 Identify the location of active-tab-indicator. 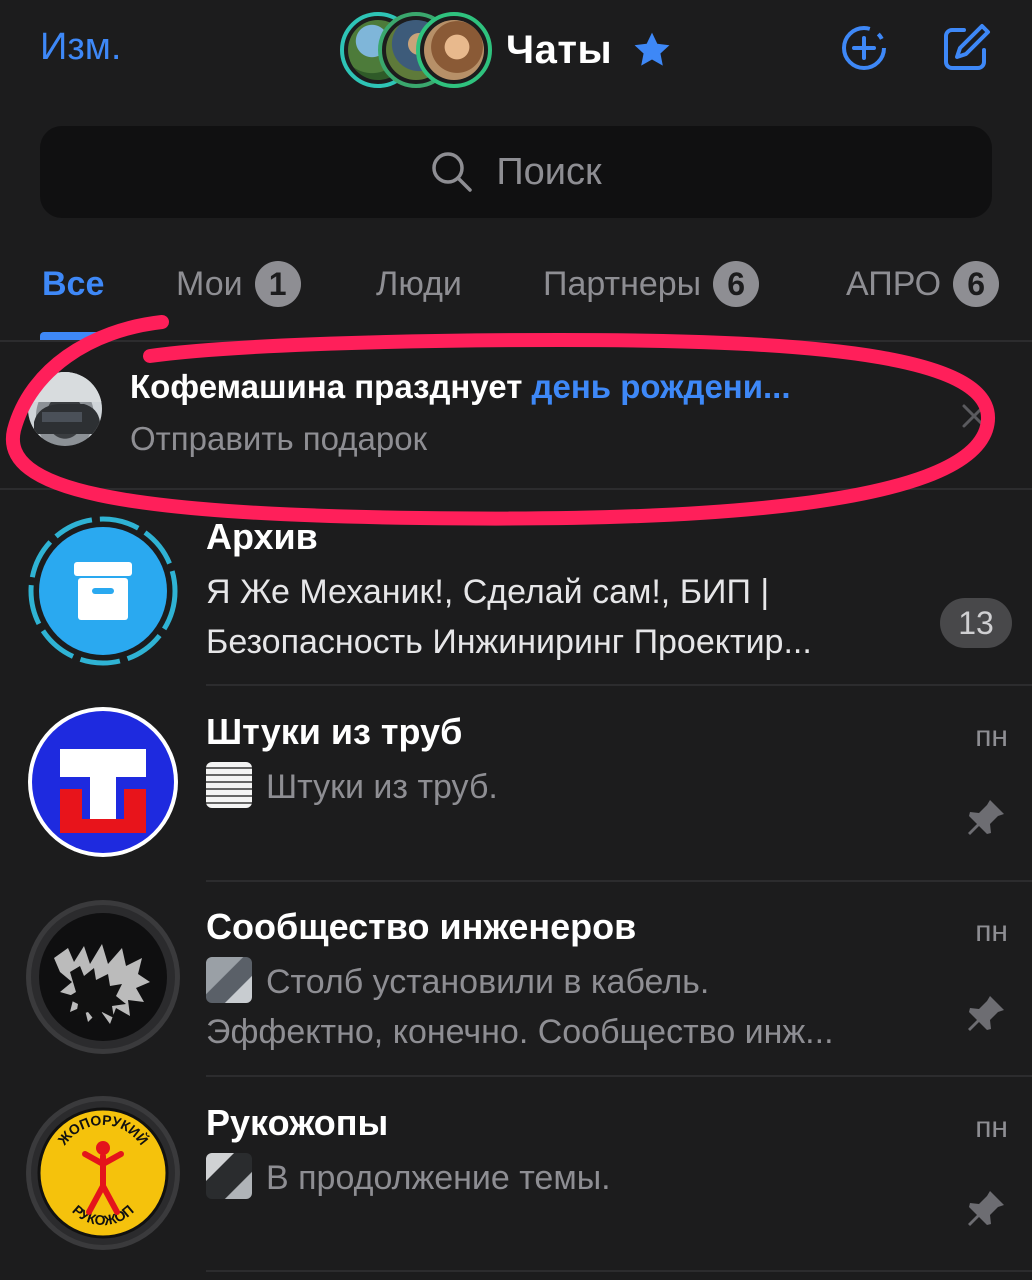
(76, 336).